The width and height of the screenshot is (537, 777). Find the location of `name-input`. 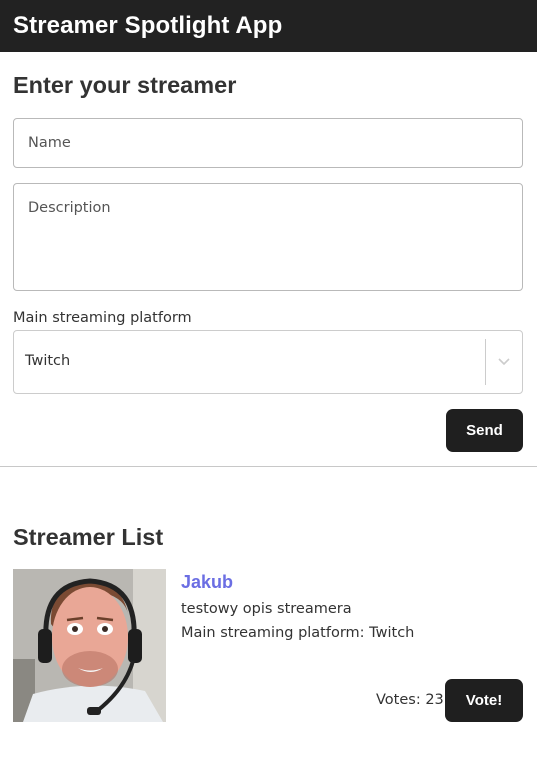

name-input is located at coordinates (268, 143).